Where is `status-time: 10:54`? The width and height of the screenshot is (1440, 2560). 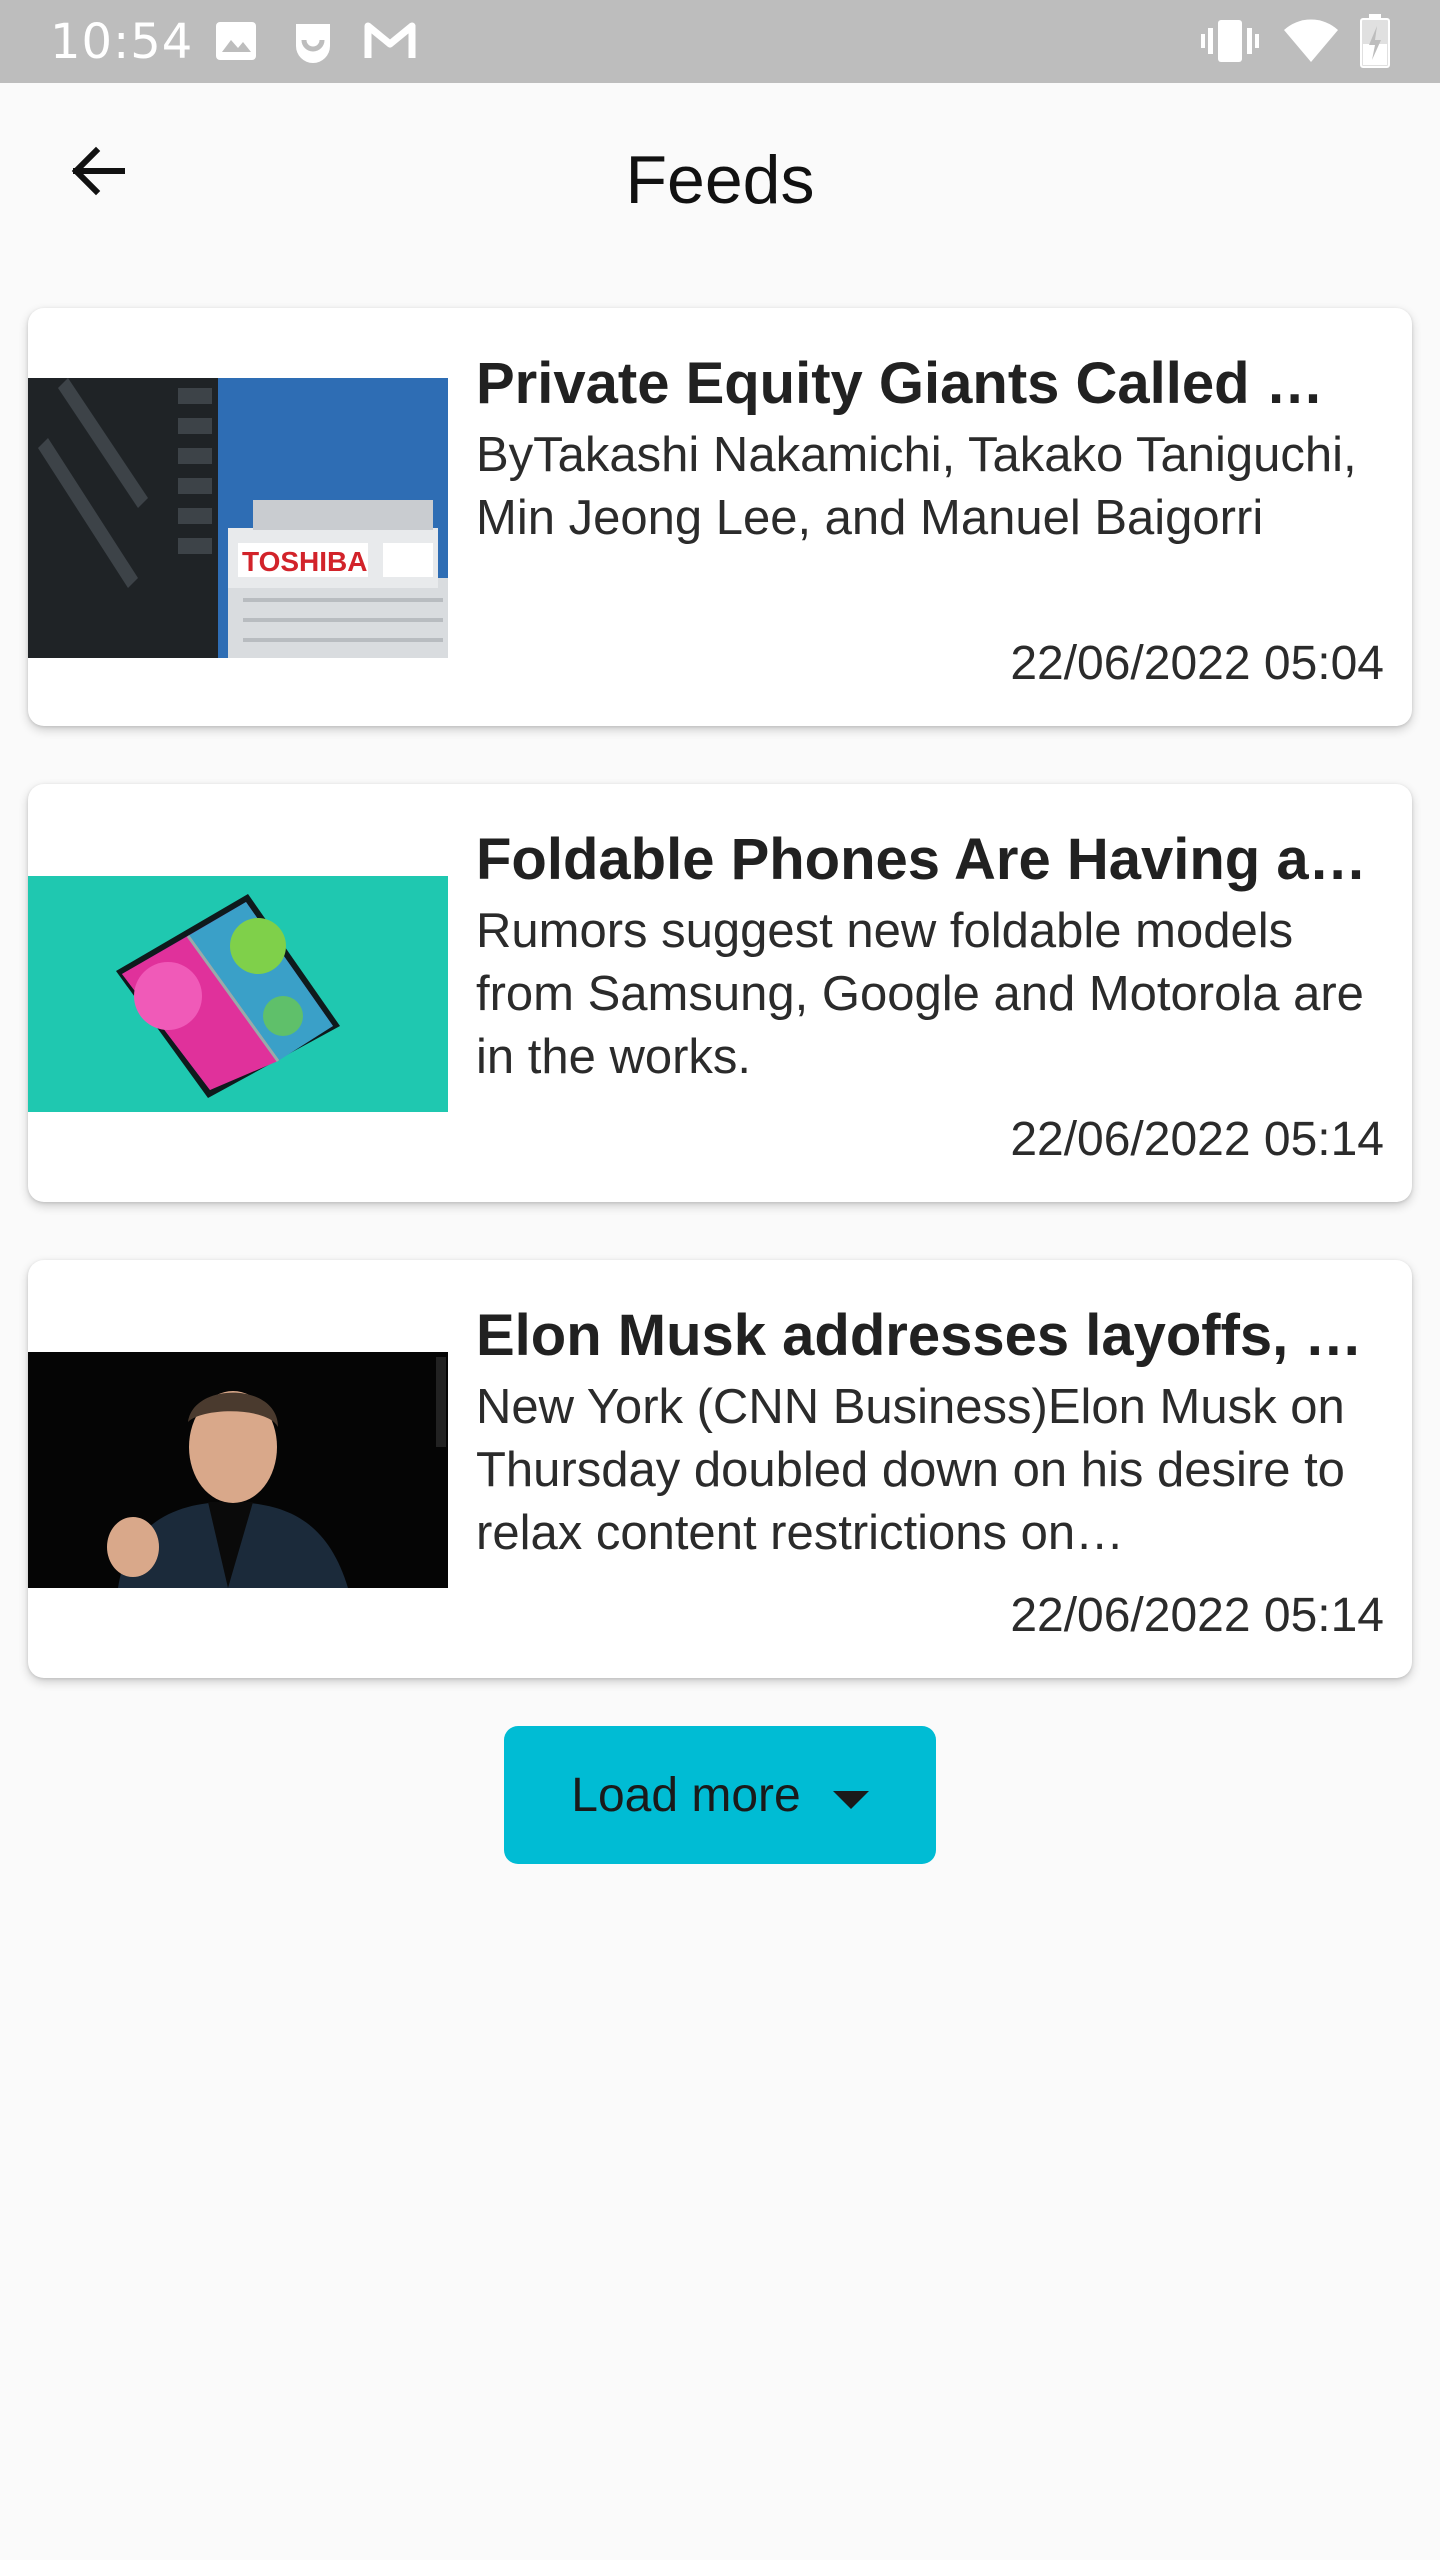 status-time: 10:54 is located at coordinates (122, 42).